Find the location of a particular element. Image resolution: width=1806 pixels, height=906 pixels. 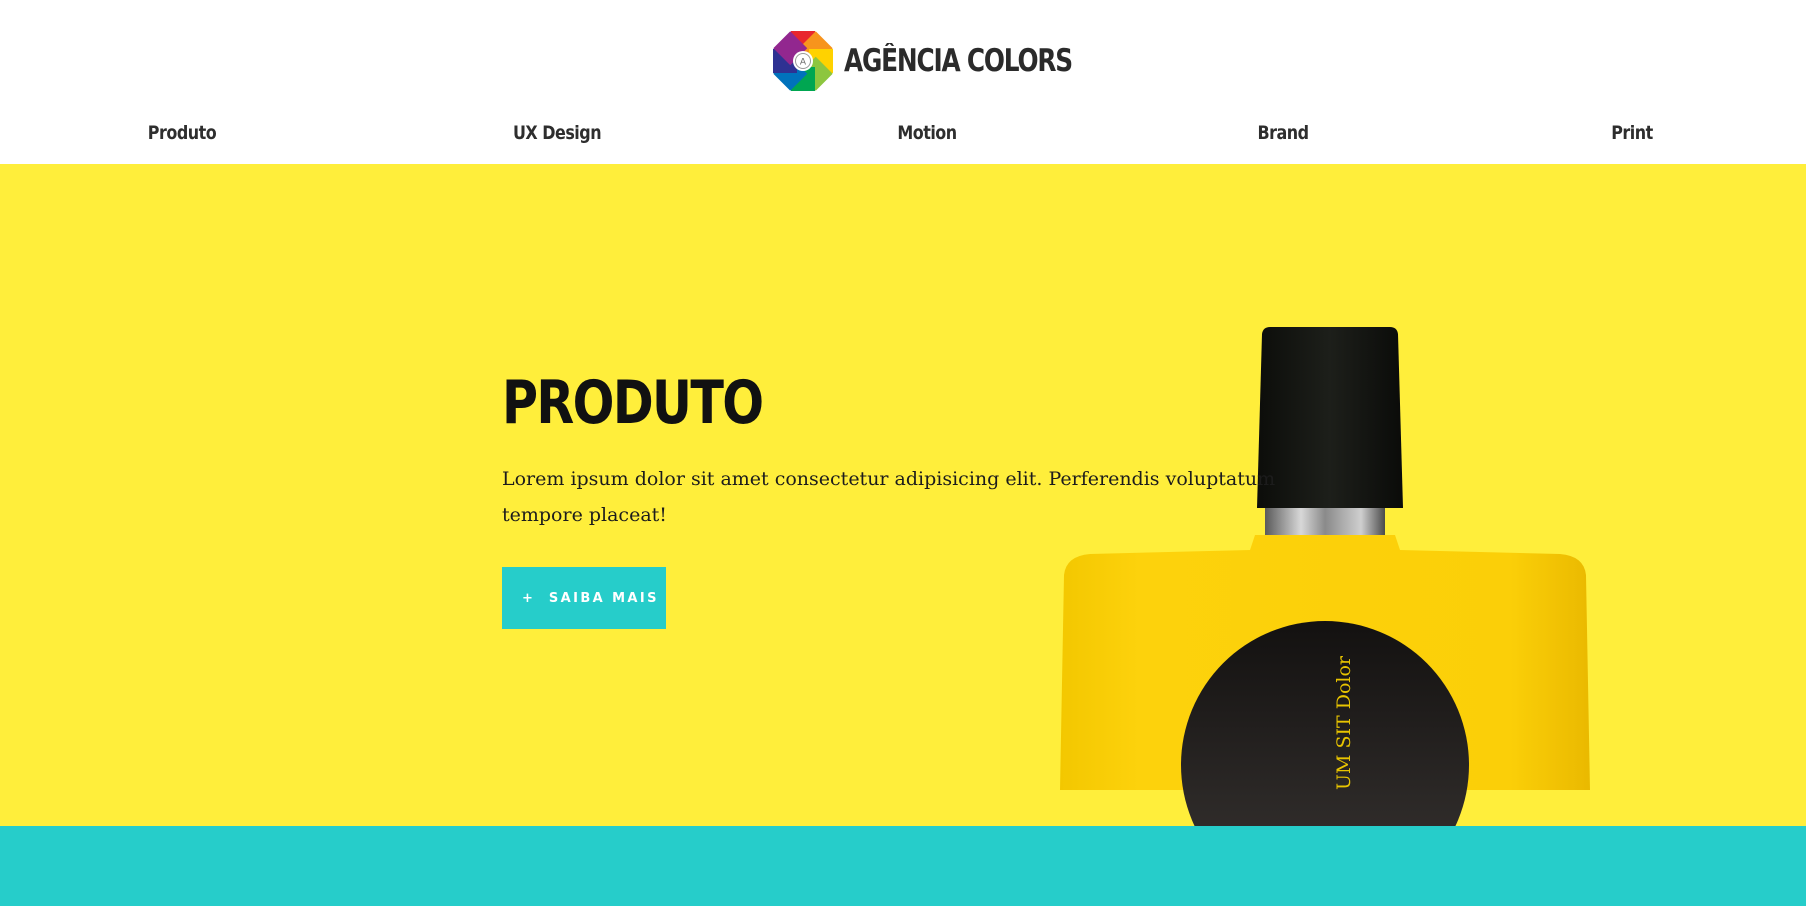

nav-item-produto: Produto is located at coordinates (182, 136).